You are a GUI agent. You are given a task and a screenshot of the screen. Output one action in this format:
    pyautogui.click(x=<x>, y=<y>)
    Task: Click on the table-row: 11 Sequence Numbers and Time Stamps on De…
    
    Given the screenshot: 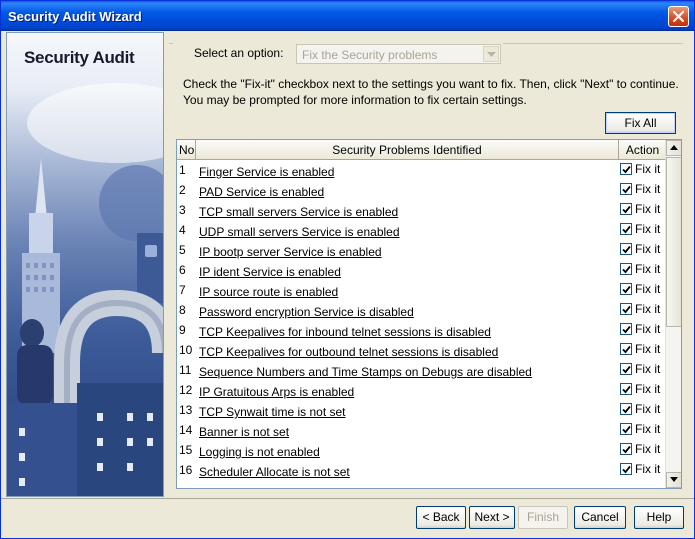 What is the action you would take?
    pyautogui.click(x=422, y=370)
    